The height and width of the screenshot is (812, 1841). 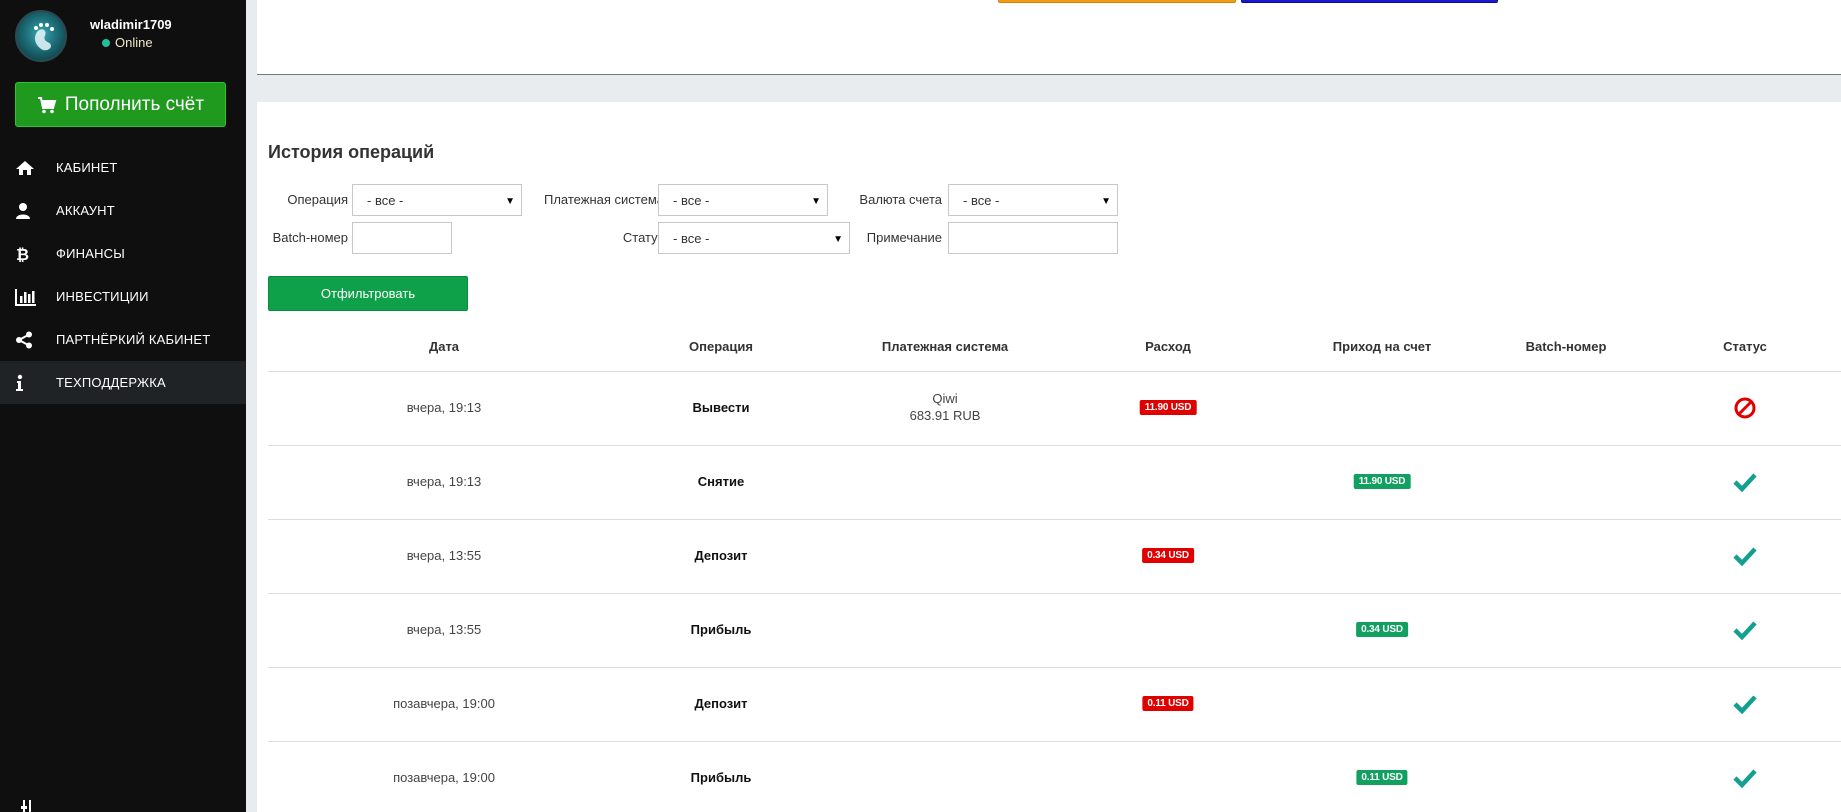 What do you see at coordinates (691, 200) in the screenshot?
I see `payment-system-filter-value: - все -` at bounding box center [691, 200].